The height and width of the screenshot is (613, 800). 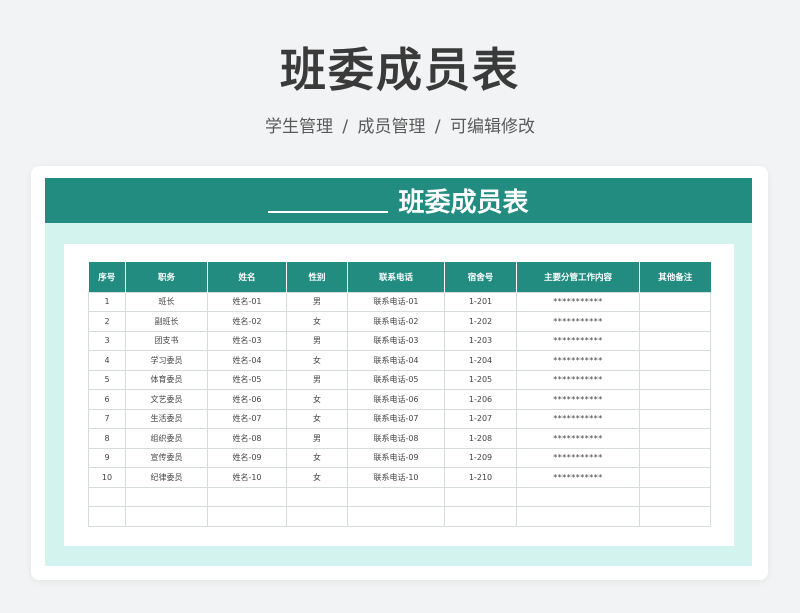 What do you see at coordinates (480, 418) in the screenshot?
I see `table-cell: 1-207` at bounding box center [480, 418].